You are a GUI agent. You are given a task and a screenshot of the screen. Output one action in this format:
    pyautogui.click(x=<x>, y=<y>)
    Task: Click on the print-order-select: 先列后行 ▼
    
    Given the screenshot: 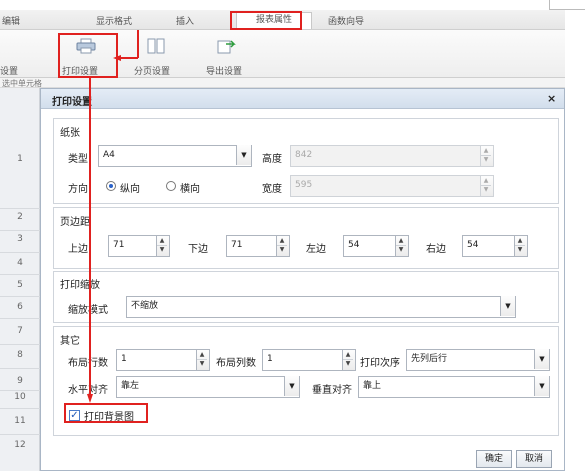 What is the action you would take?
    pyautogui.click(x=478, y=360)
    